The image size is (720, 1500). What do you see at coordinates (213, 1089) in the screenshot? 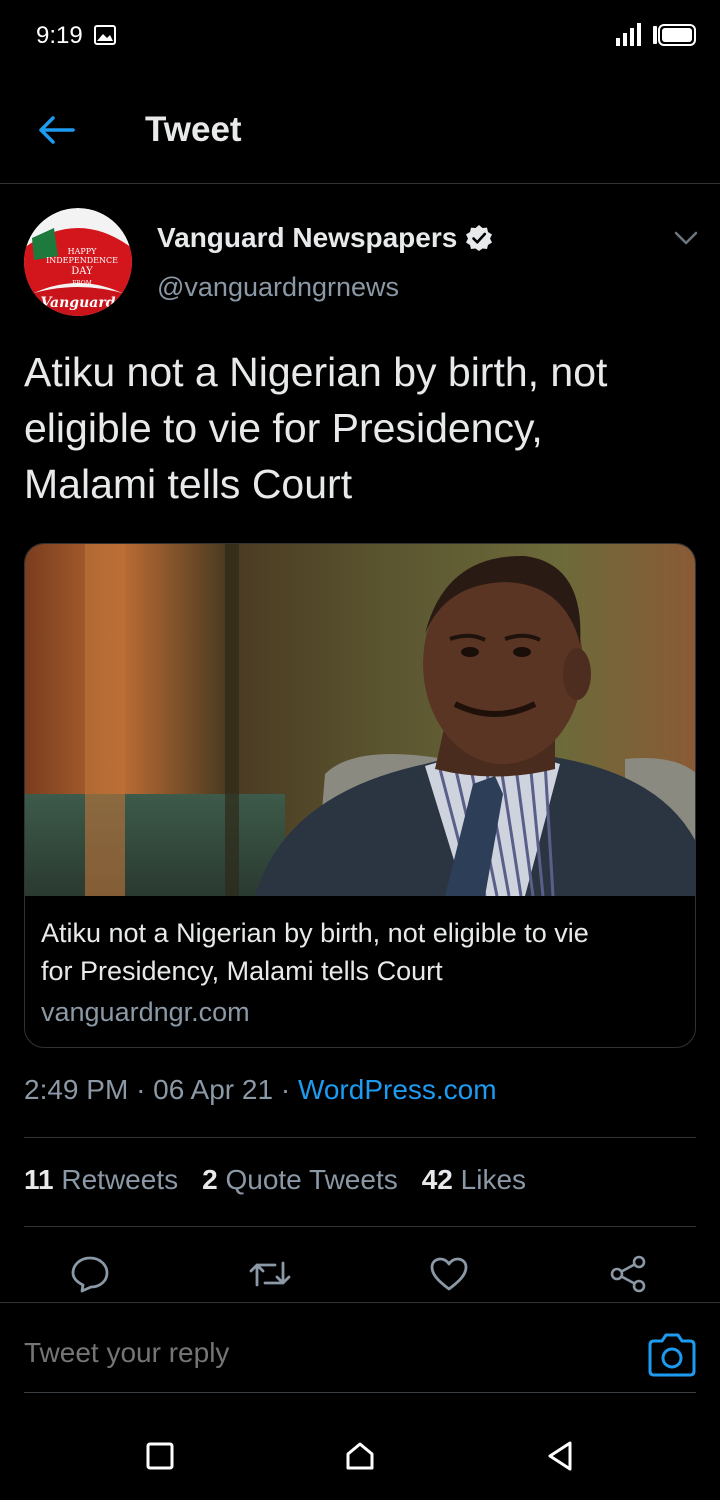
I see `tweet-date: 06 Apr 21` at bounding box center [213, 1089].